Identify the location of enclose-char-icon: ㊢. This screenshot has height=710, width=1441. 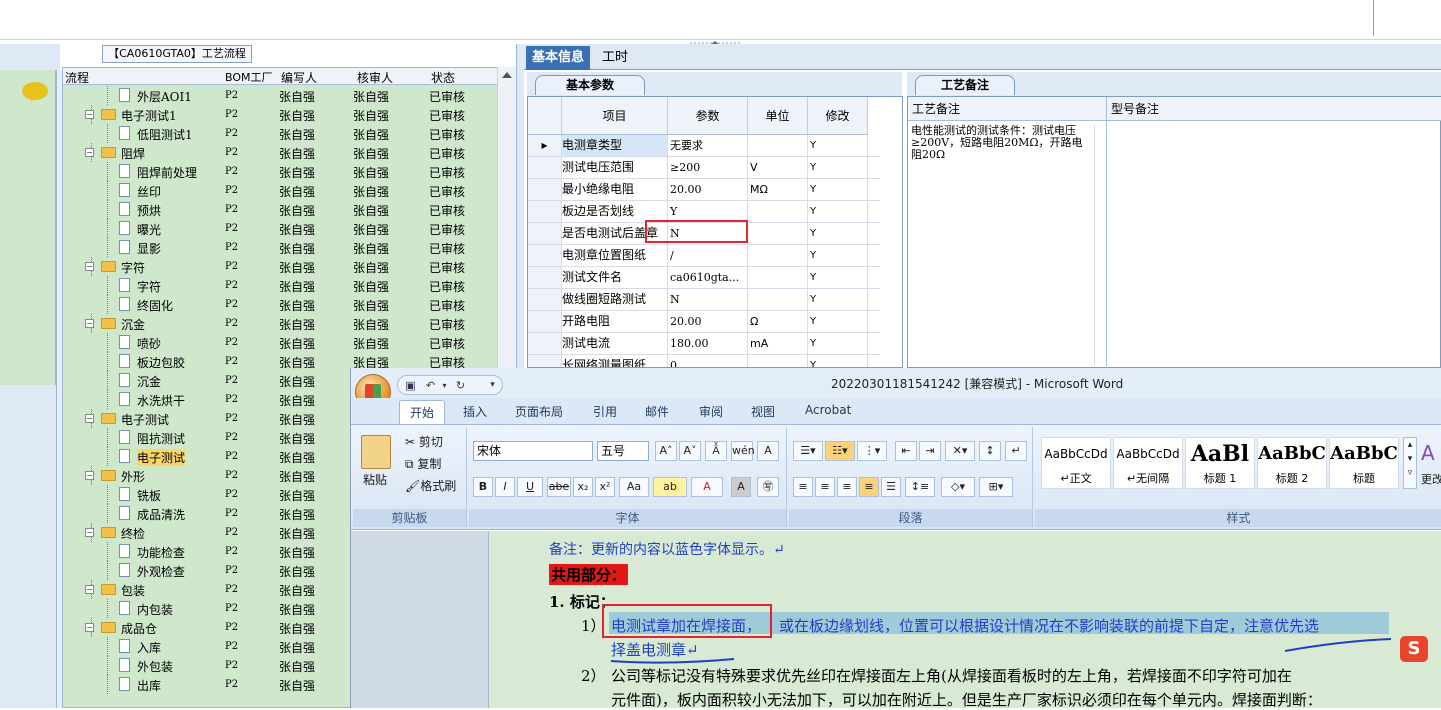
(768, 487).